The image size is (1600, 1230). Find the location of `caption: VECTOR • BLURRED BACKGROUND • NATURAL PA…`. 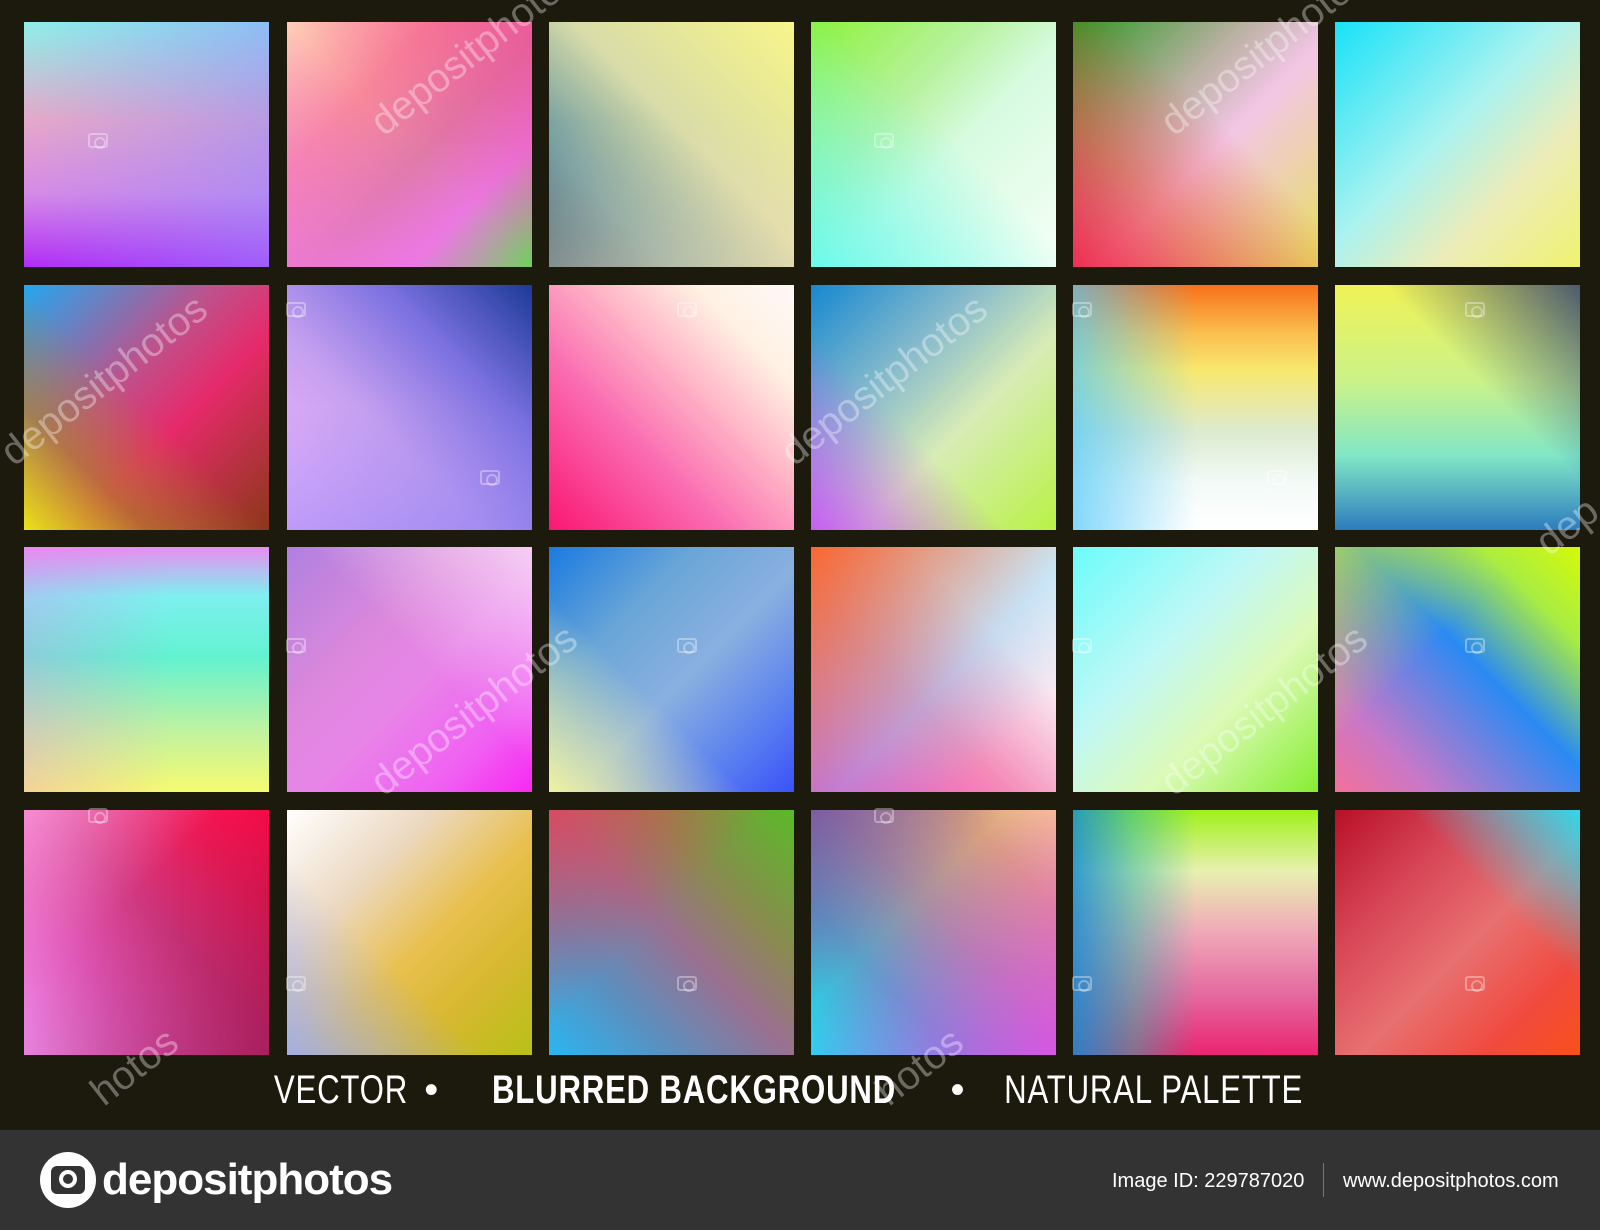

caption: VECTOR • BLURRED BACKGROUND • NATURAL PA… is located at coordinates (800, 1090).